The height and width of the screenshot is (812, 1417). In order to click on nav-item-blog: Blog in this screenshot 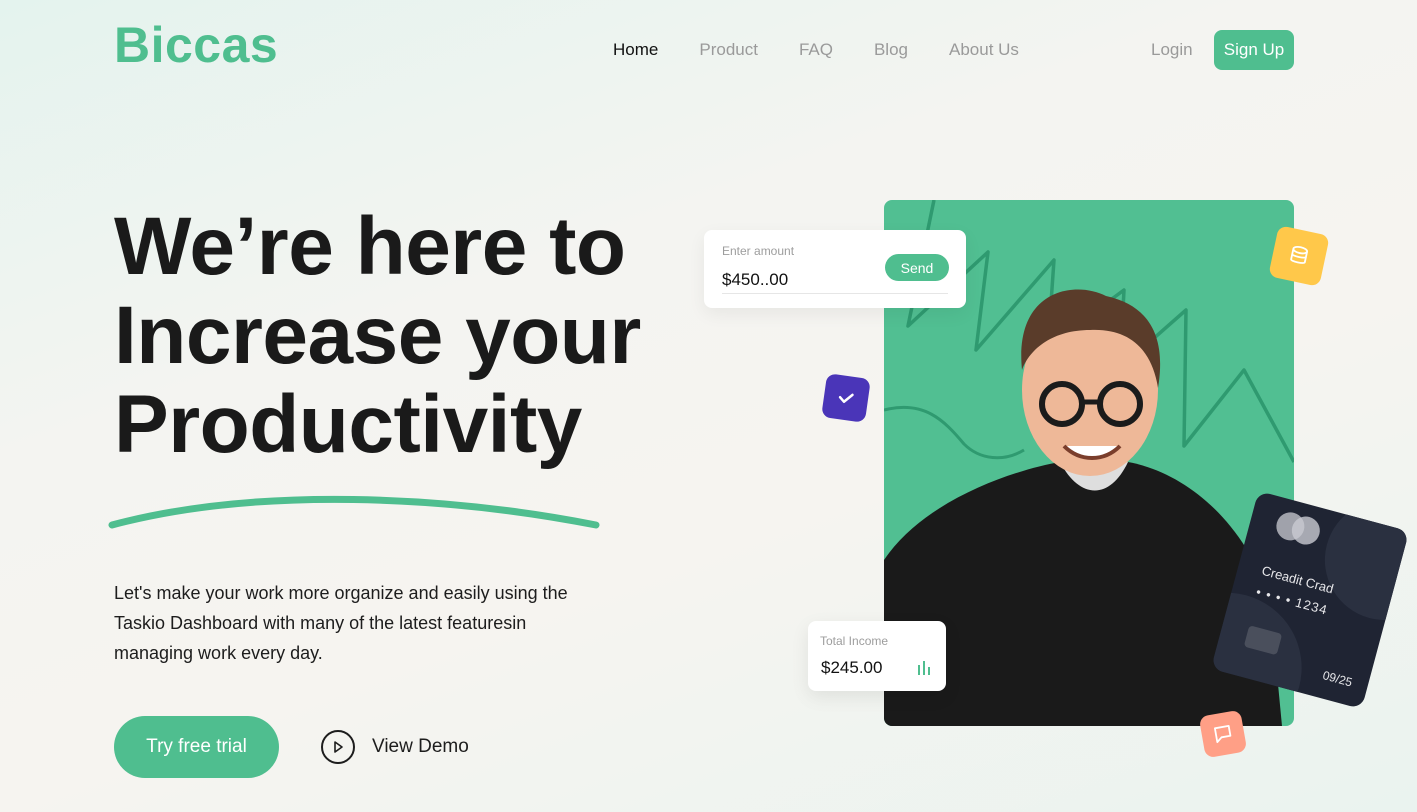, I will do `click(891, 50)`.